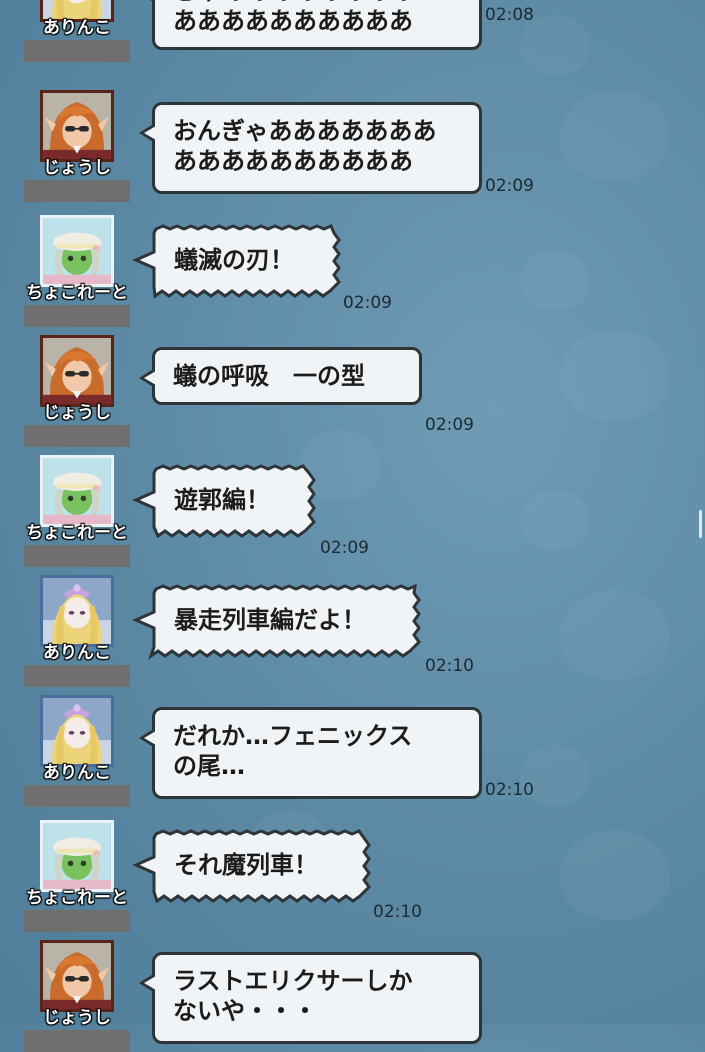 The width and height of the screenshot is (705, 1052). I want to click on message-text-line: 蟻滅の刃！, so click(234, 260).